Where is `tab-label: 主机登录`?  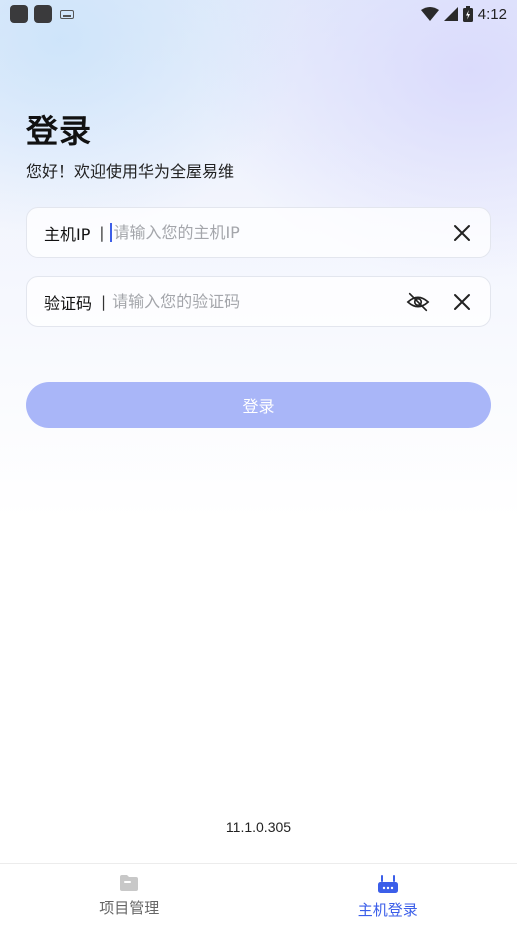 tab-label: 主机登录 is located at coordinates (387, 910).